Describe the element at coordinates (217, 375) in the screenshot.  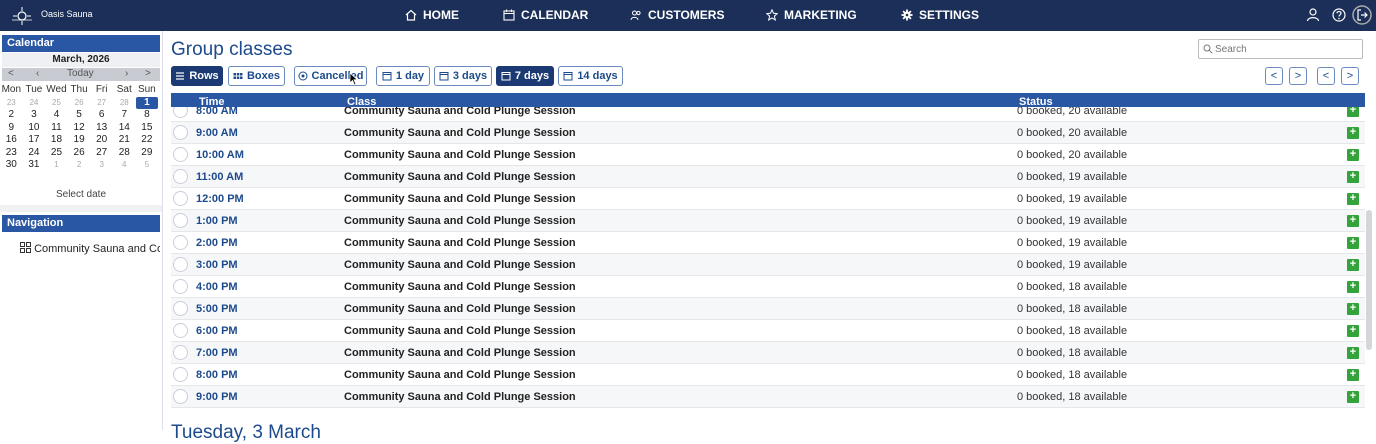
I see `row-time: 8:00 PM` at that location.